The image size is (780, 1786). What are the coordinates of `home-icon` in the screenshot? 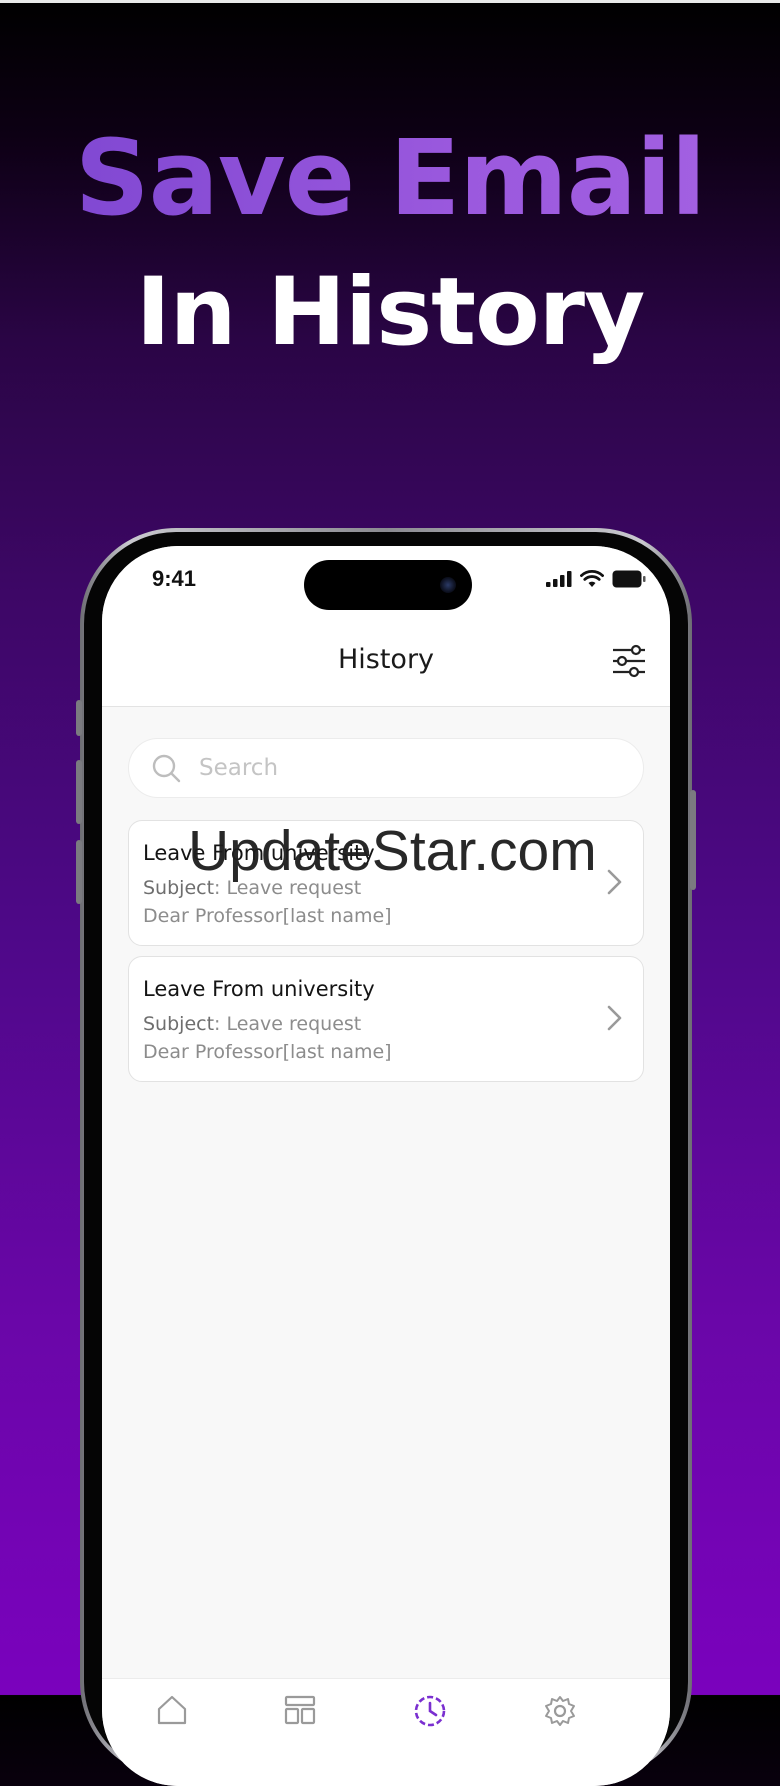 It's located at (172, 1710).